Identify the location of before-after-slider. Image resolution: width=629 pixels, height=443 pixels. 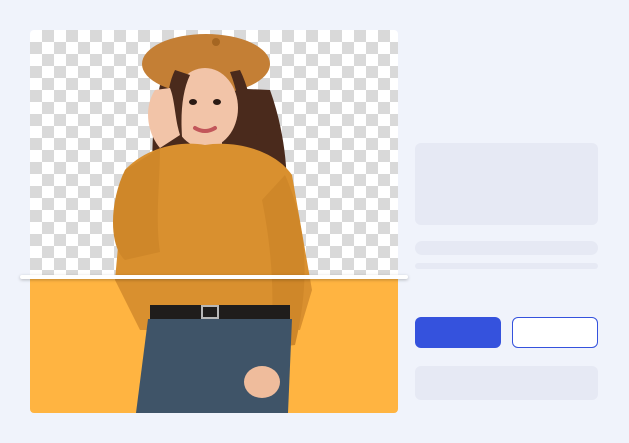
(214, 277).